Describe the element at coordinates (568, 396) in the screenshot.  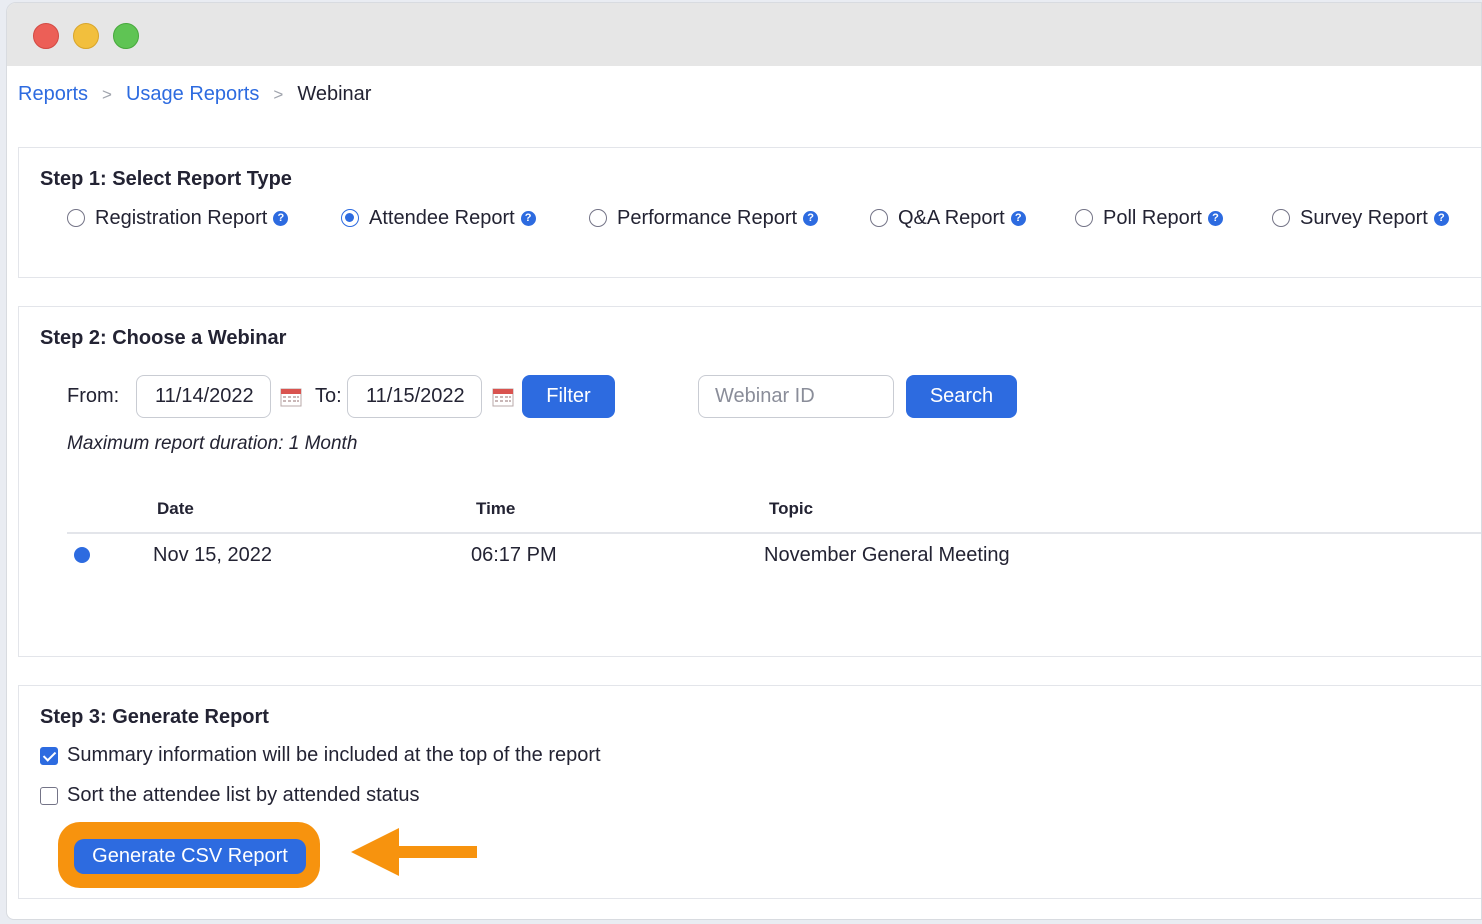
I see `filter-button: Filter` at that location.